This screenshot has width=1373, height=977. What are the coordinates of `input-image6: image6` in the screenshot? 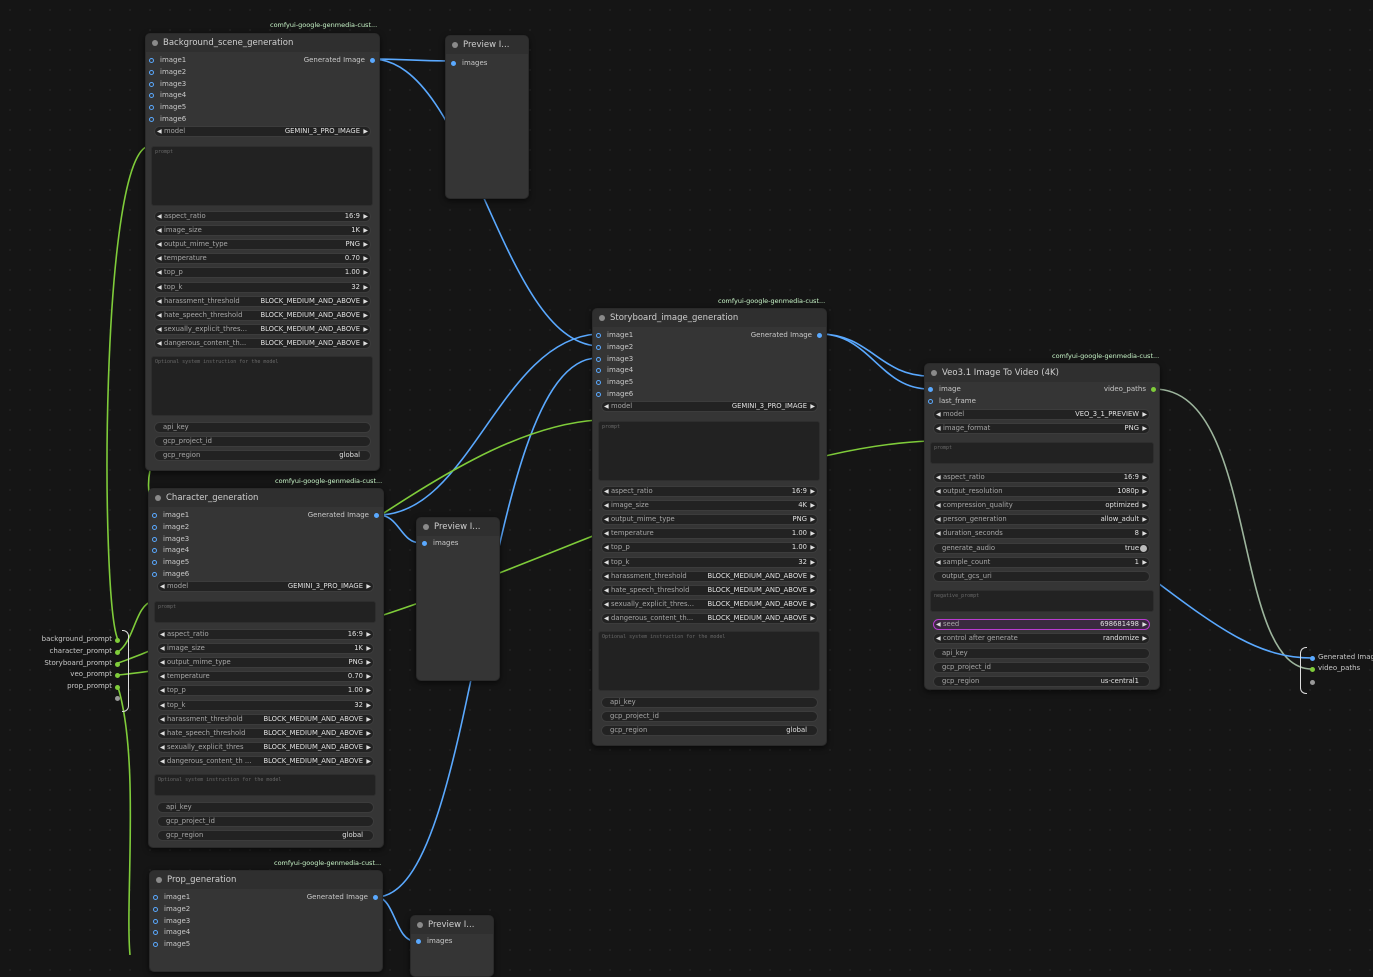 It's located at (170, 574).